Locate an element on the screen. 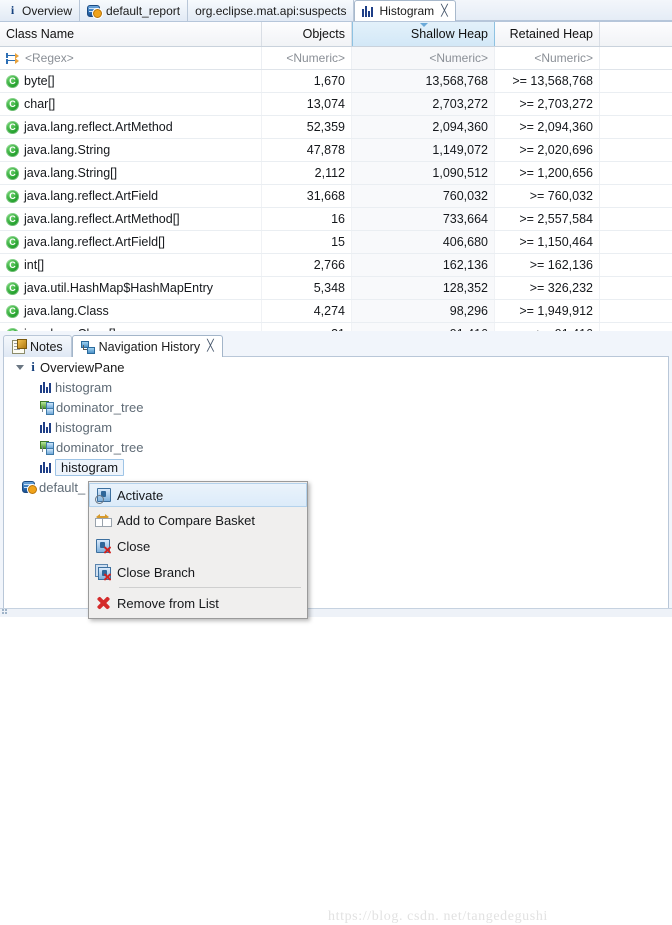 The height and width of the screenshot is (925, 672). cell-class-name: C java.lang.reflect.ArtMethod is located at coordinates (131, 127).